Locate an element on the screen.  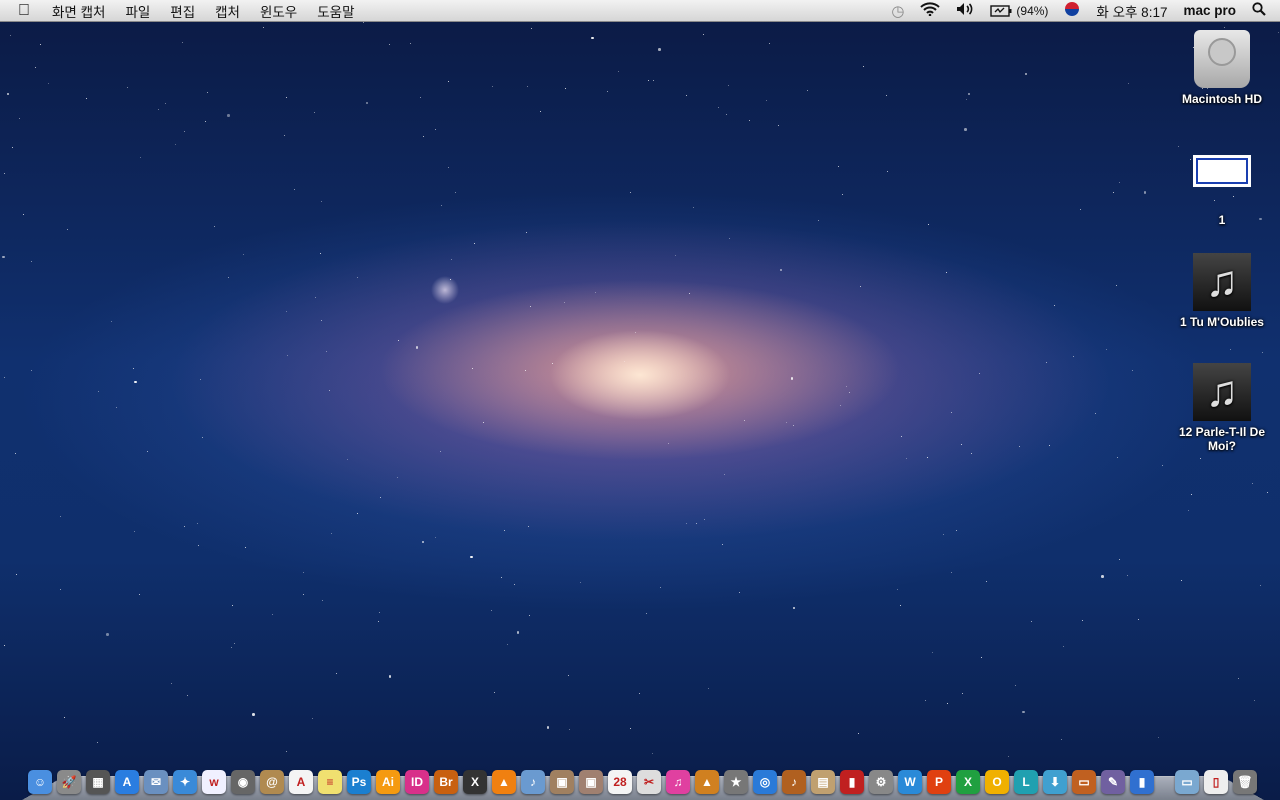
dock-pages-icon: ▤ is located at coordinates (823, 782).